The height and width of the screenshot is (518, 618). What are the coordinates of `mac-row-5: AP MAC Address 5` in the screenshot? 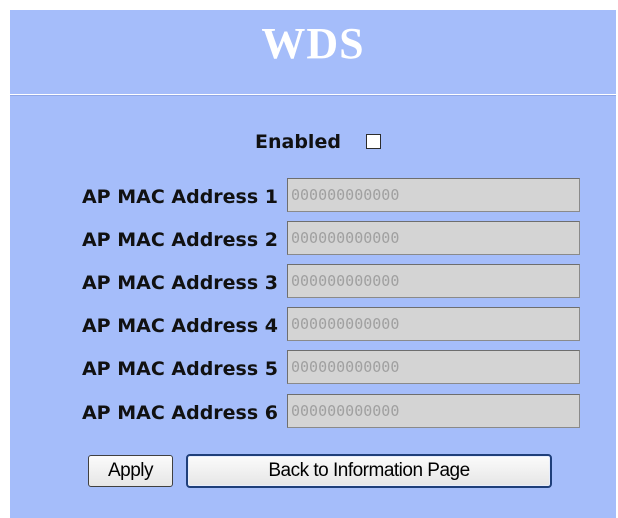 It's located at (313, 368).